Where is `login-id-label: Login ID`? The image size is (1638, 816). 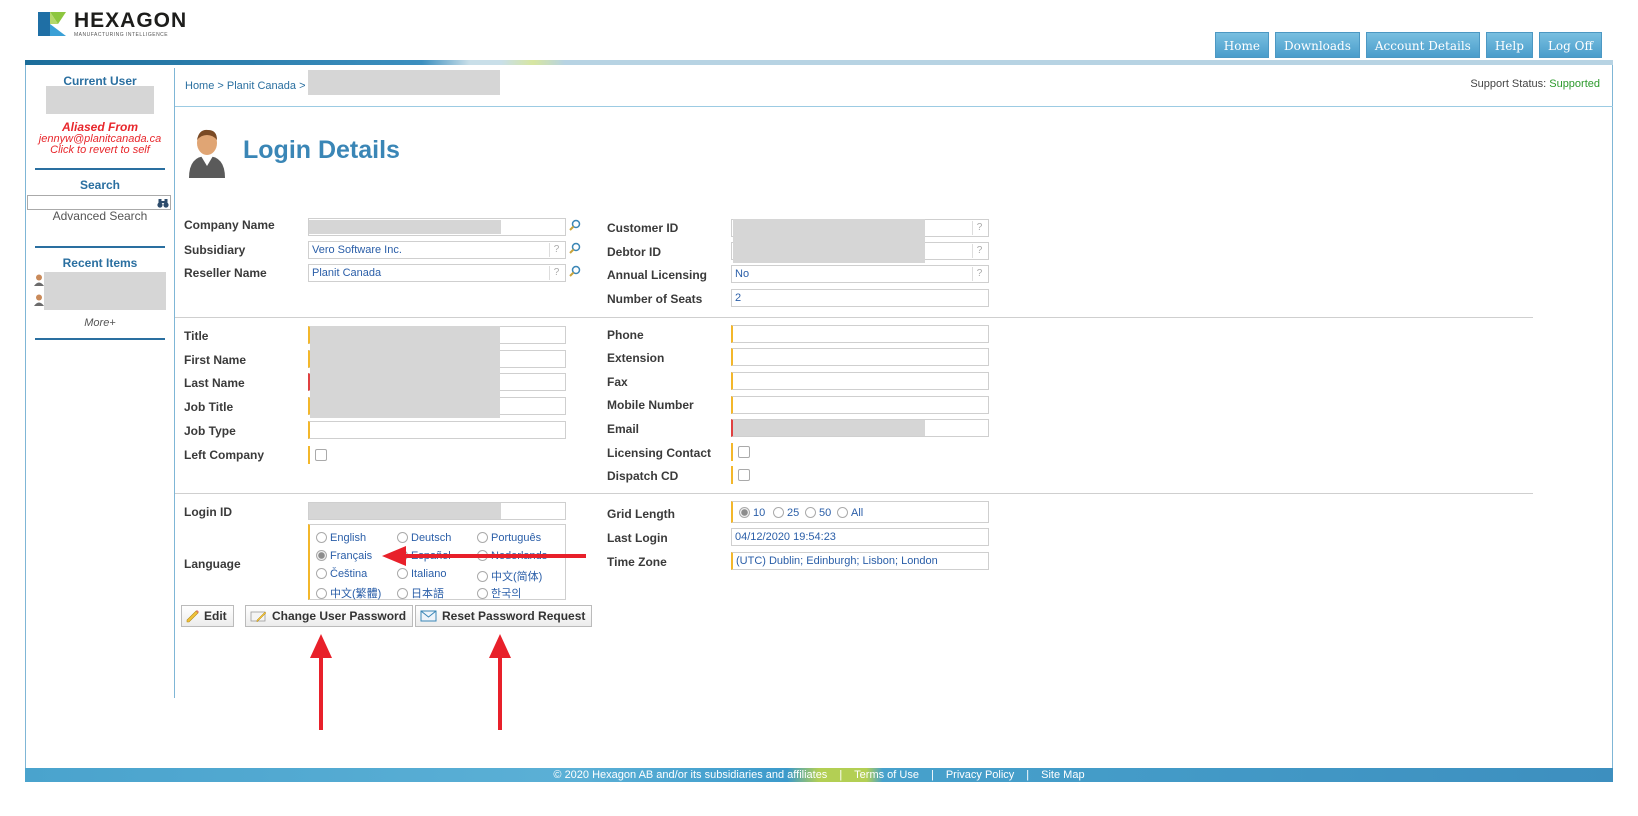 login-id-label: Login ID is located at coordinates (208, 512).